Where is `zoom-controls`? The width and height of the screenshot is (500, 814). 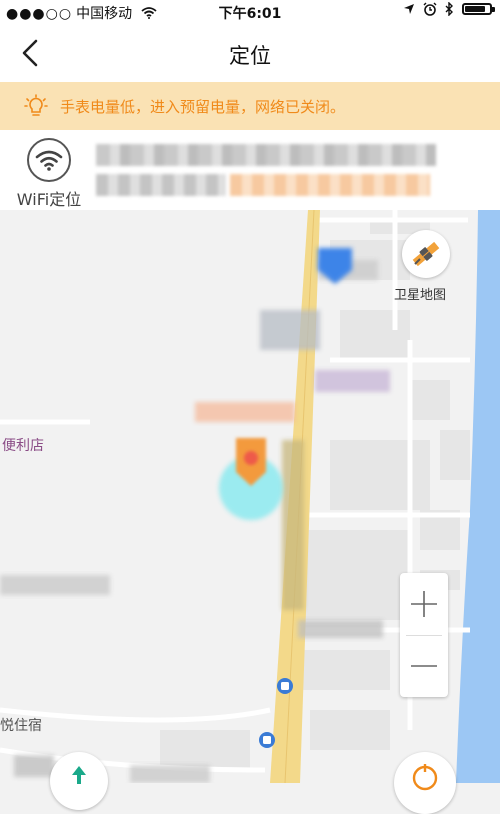
zoom-controls is located at coordinates (424, 635).